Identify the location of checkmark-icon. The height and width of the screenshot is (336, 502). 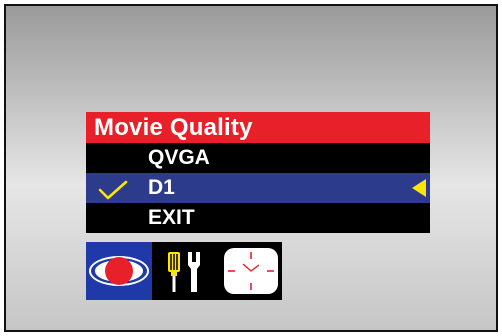
(113, 190).